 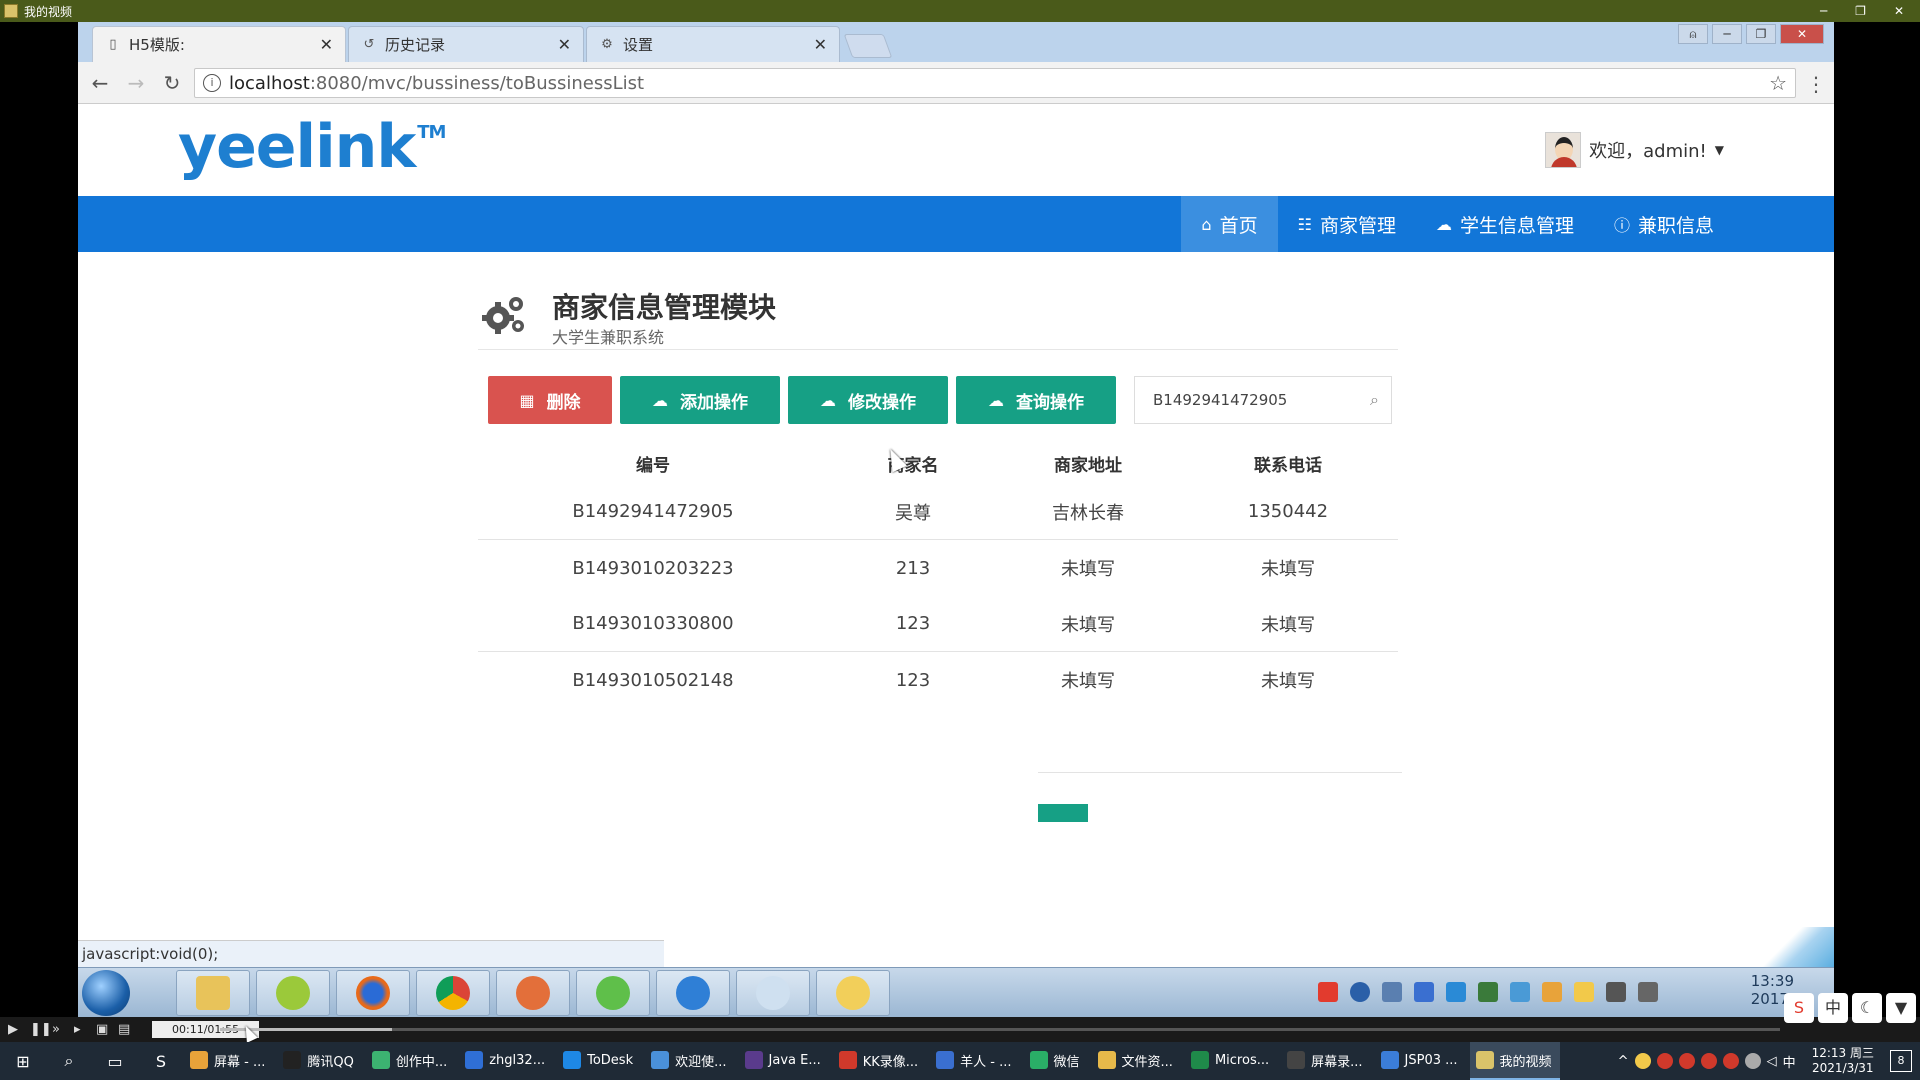 I want to click on reload-icon: ↻, so click(x=172, y=83).